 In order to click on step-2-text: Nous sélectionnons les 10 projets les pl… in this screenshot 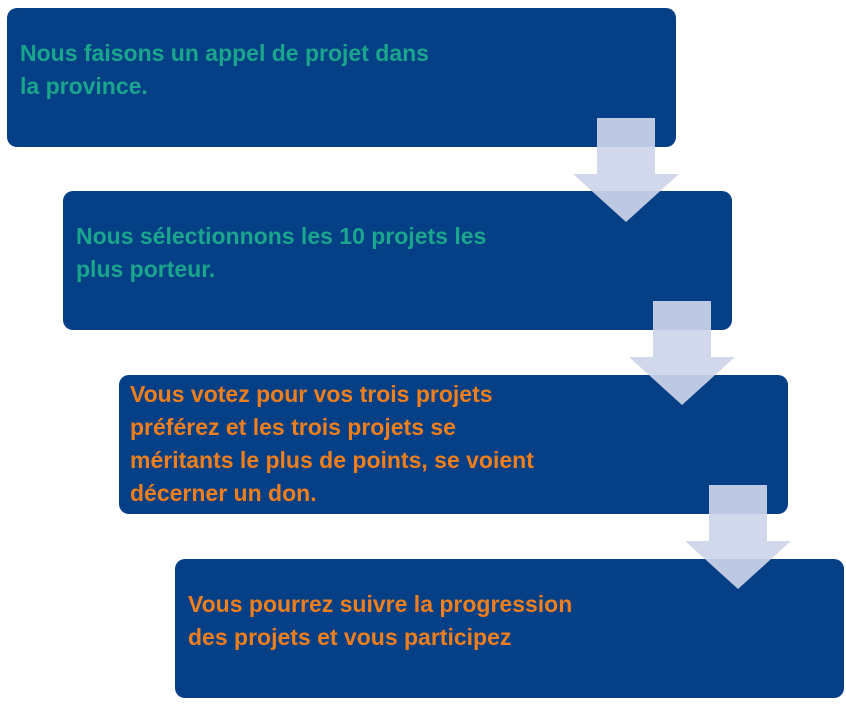, I will do `click(281, 252)`.